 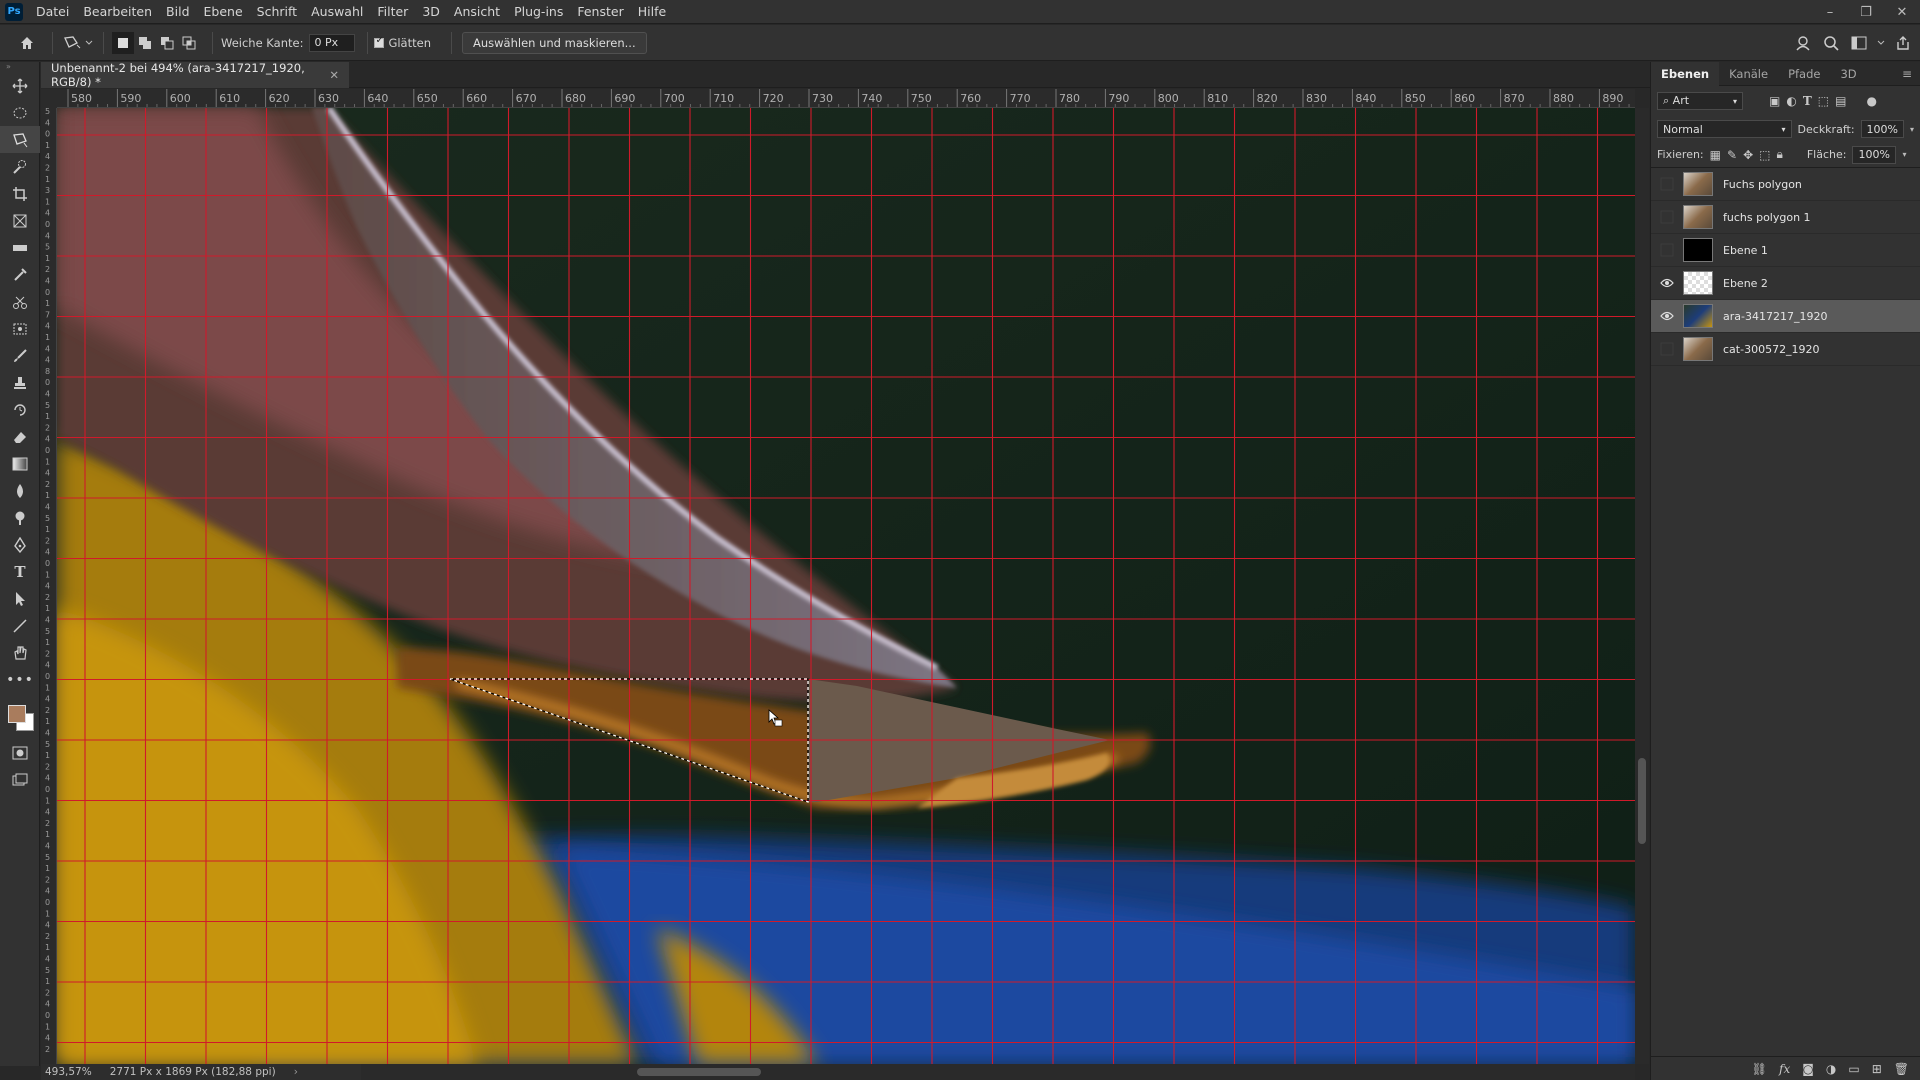 What do you see at coordinates (1785, 250) in the screenshot?
I see `layer-row: Ebene 1` at bounding box center [1785, 250].